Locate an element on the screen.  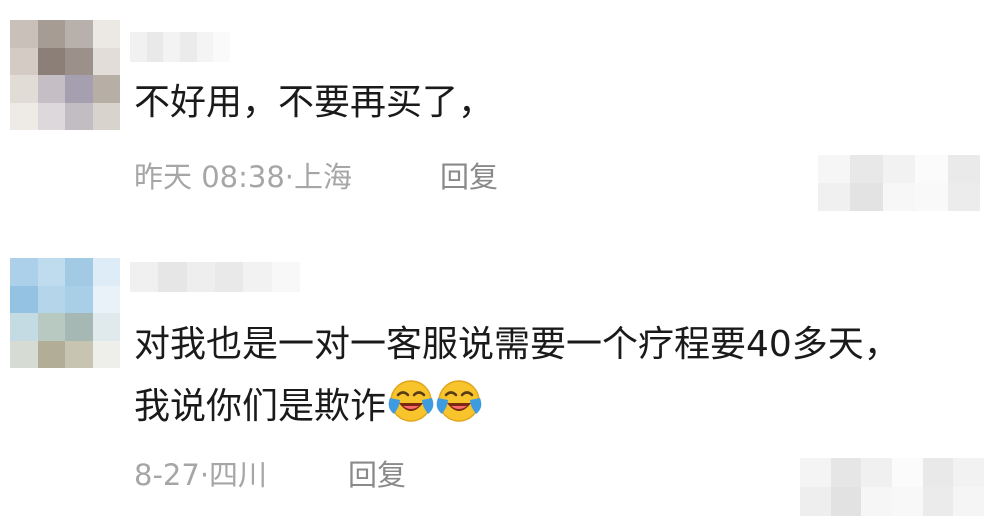
comment-text: 不好用，不要再买了， is located at coordinates (314, 103).